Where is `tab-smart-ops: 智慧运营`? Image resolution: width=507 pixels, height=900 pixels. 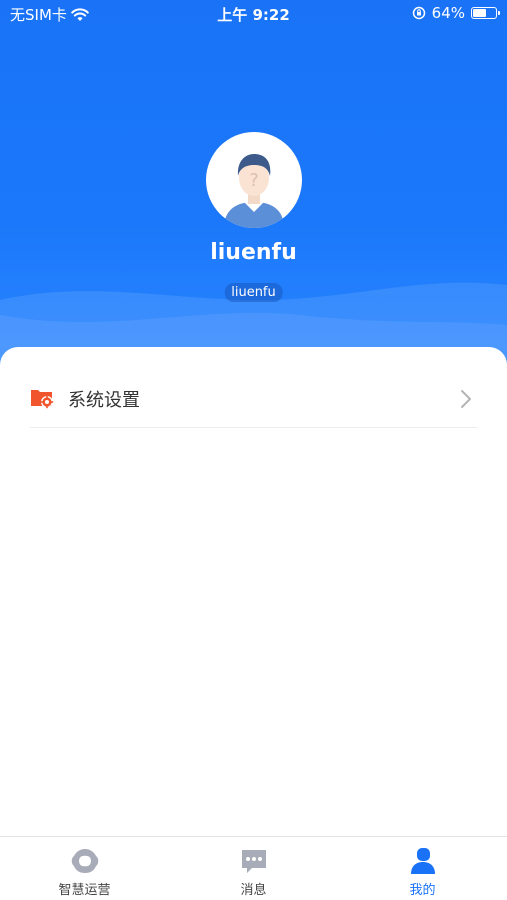 tab-smart-ops: 智慧运营 is located at coordinates (84, 868).